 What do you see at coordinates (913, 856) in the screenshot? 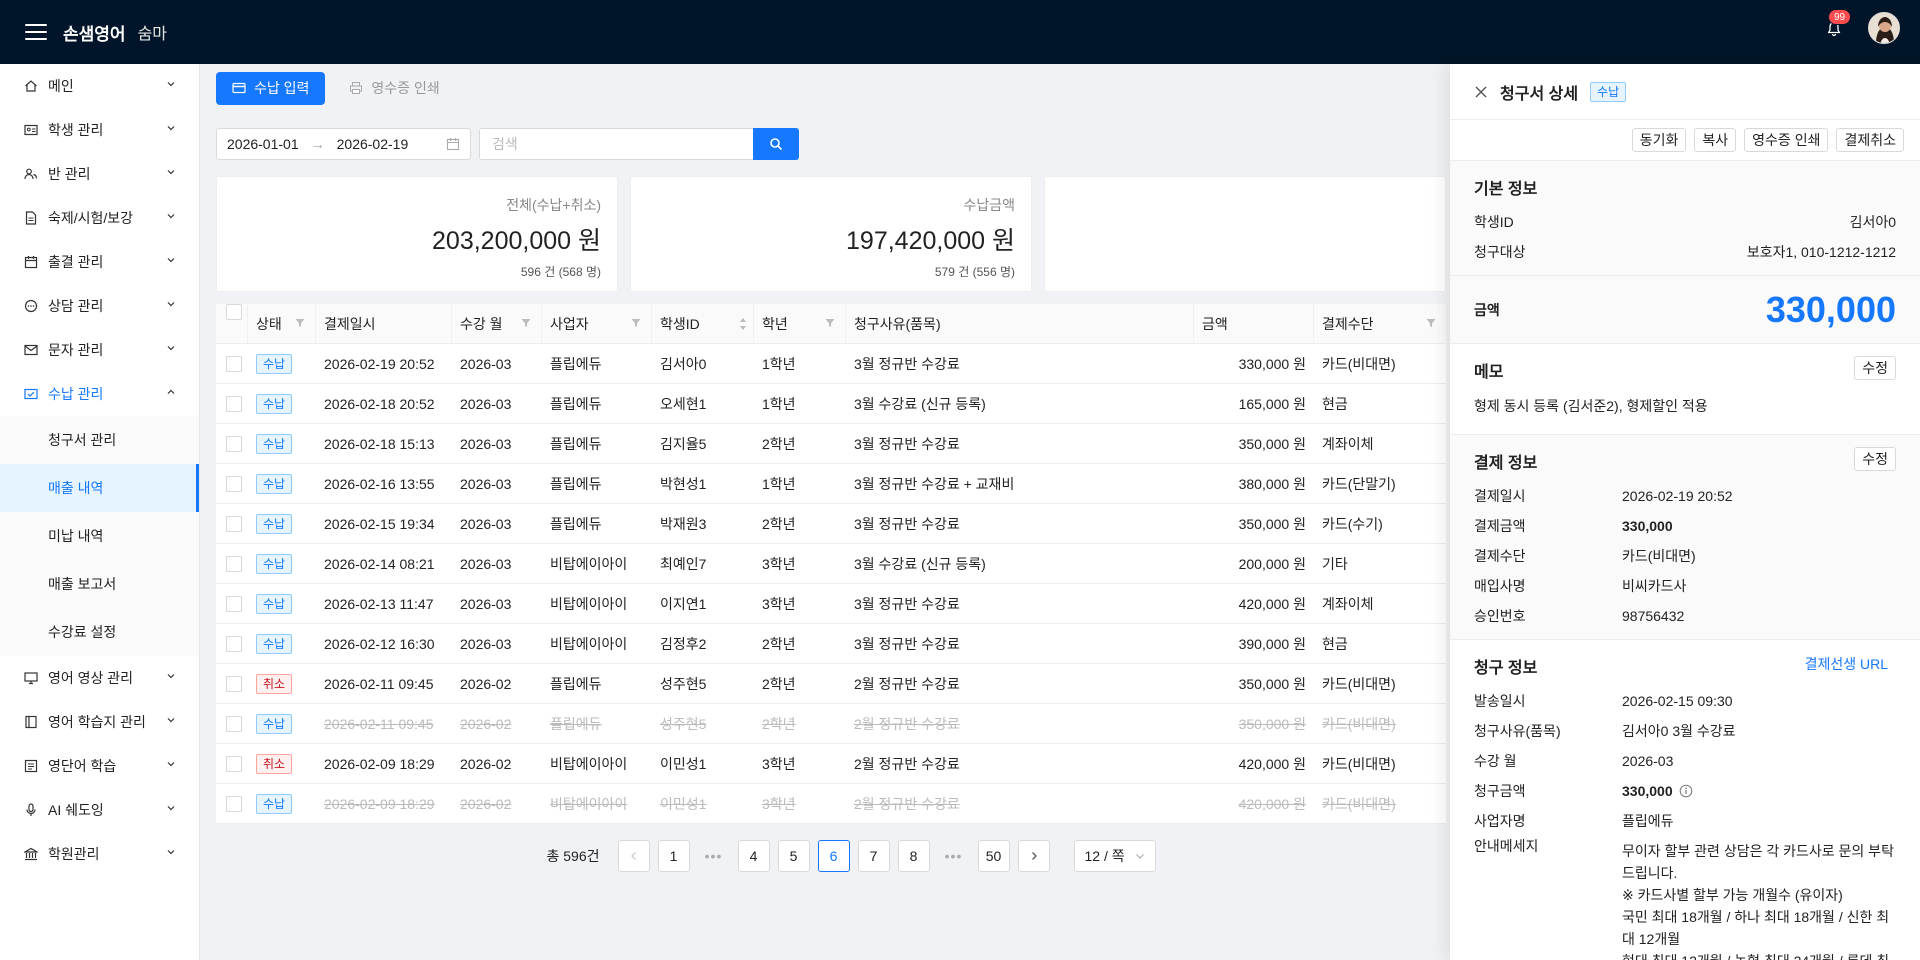
I see `page-button: 8` at bounding box center [913, 856].